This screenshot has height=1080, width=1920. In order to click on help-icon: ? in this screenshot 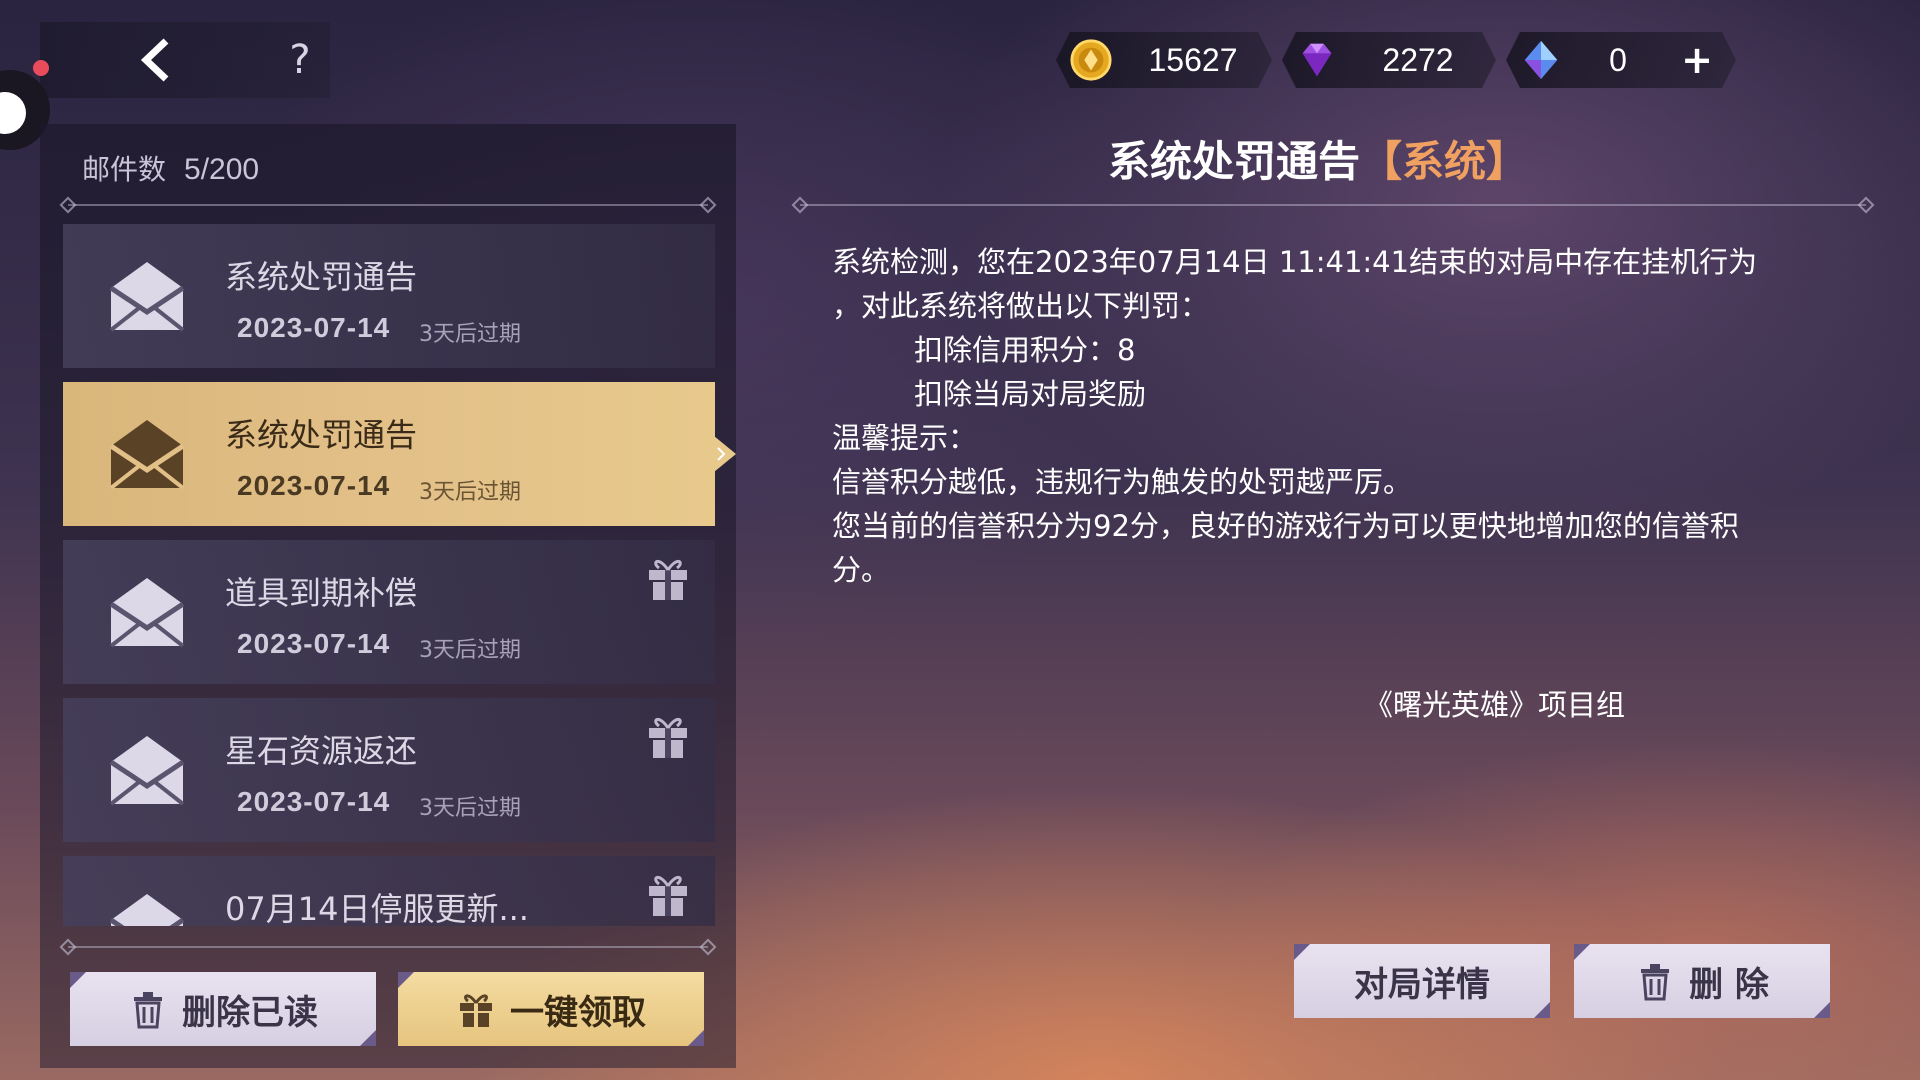, I will do `click(300, 60)`.